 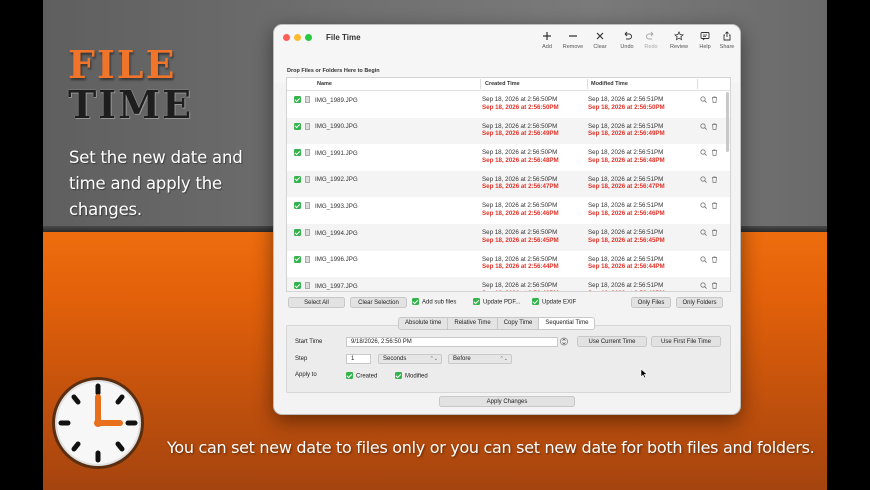 I want to click on file-name: IMG_1996.JPG, so click(x=336, y=260).